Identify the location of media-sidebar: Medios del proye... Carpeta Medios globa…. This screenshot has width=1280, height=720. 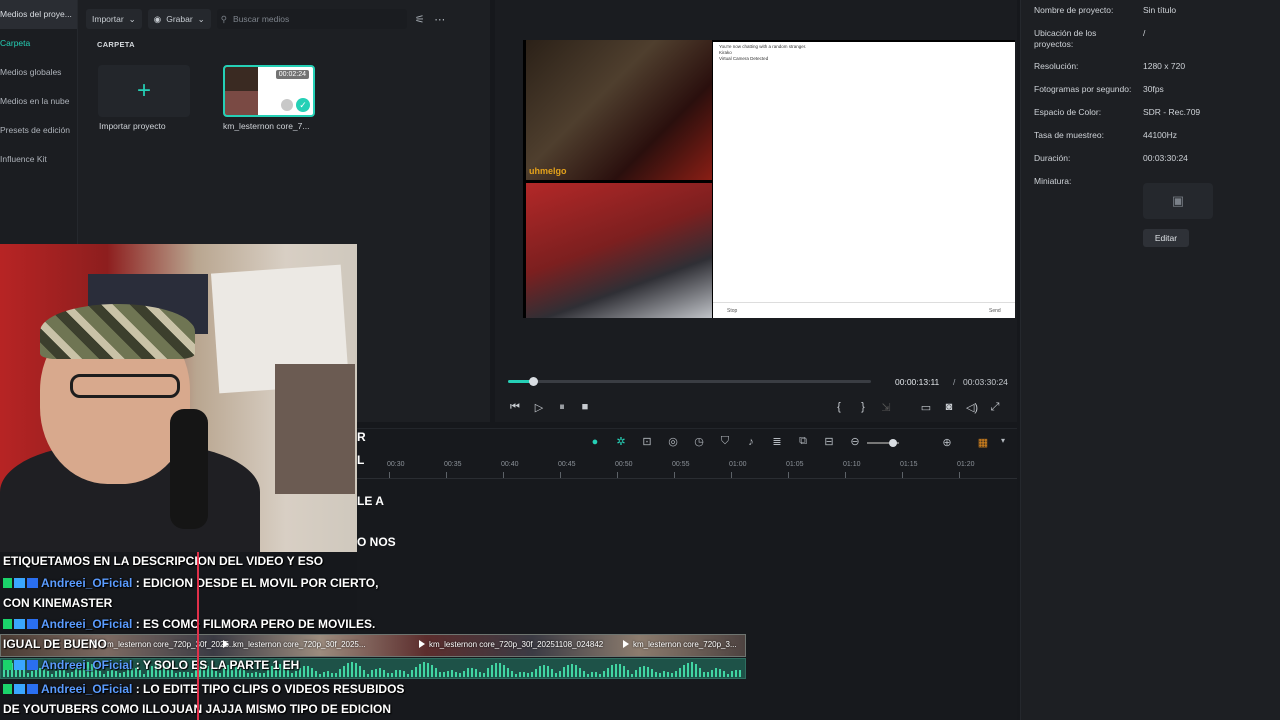
(39, 122).